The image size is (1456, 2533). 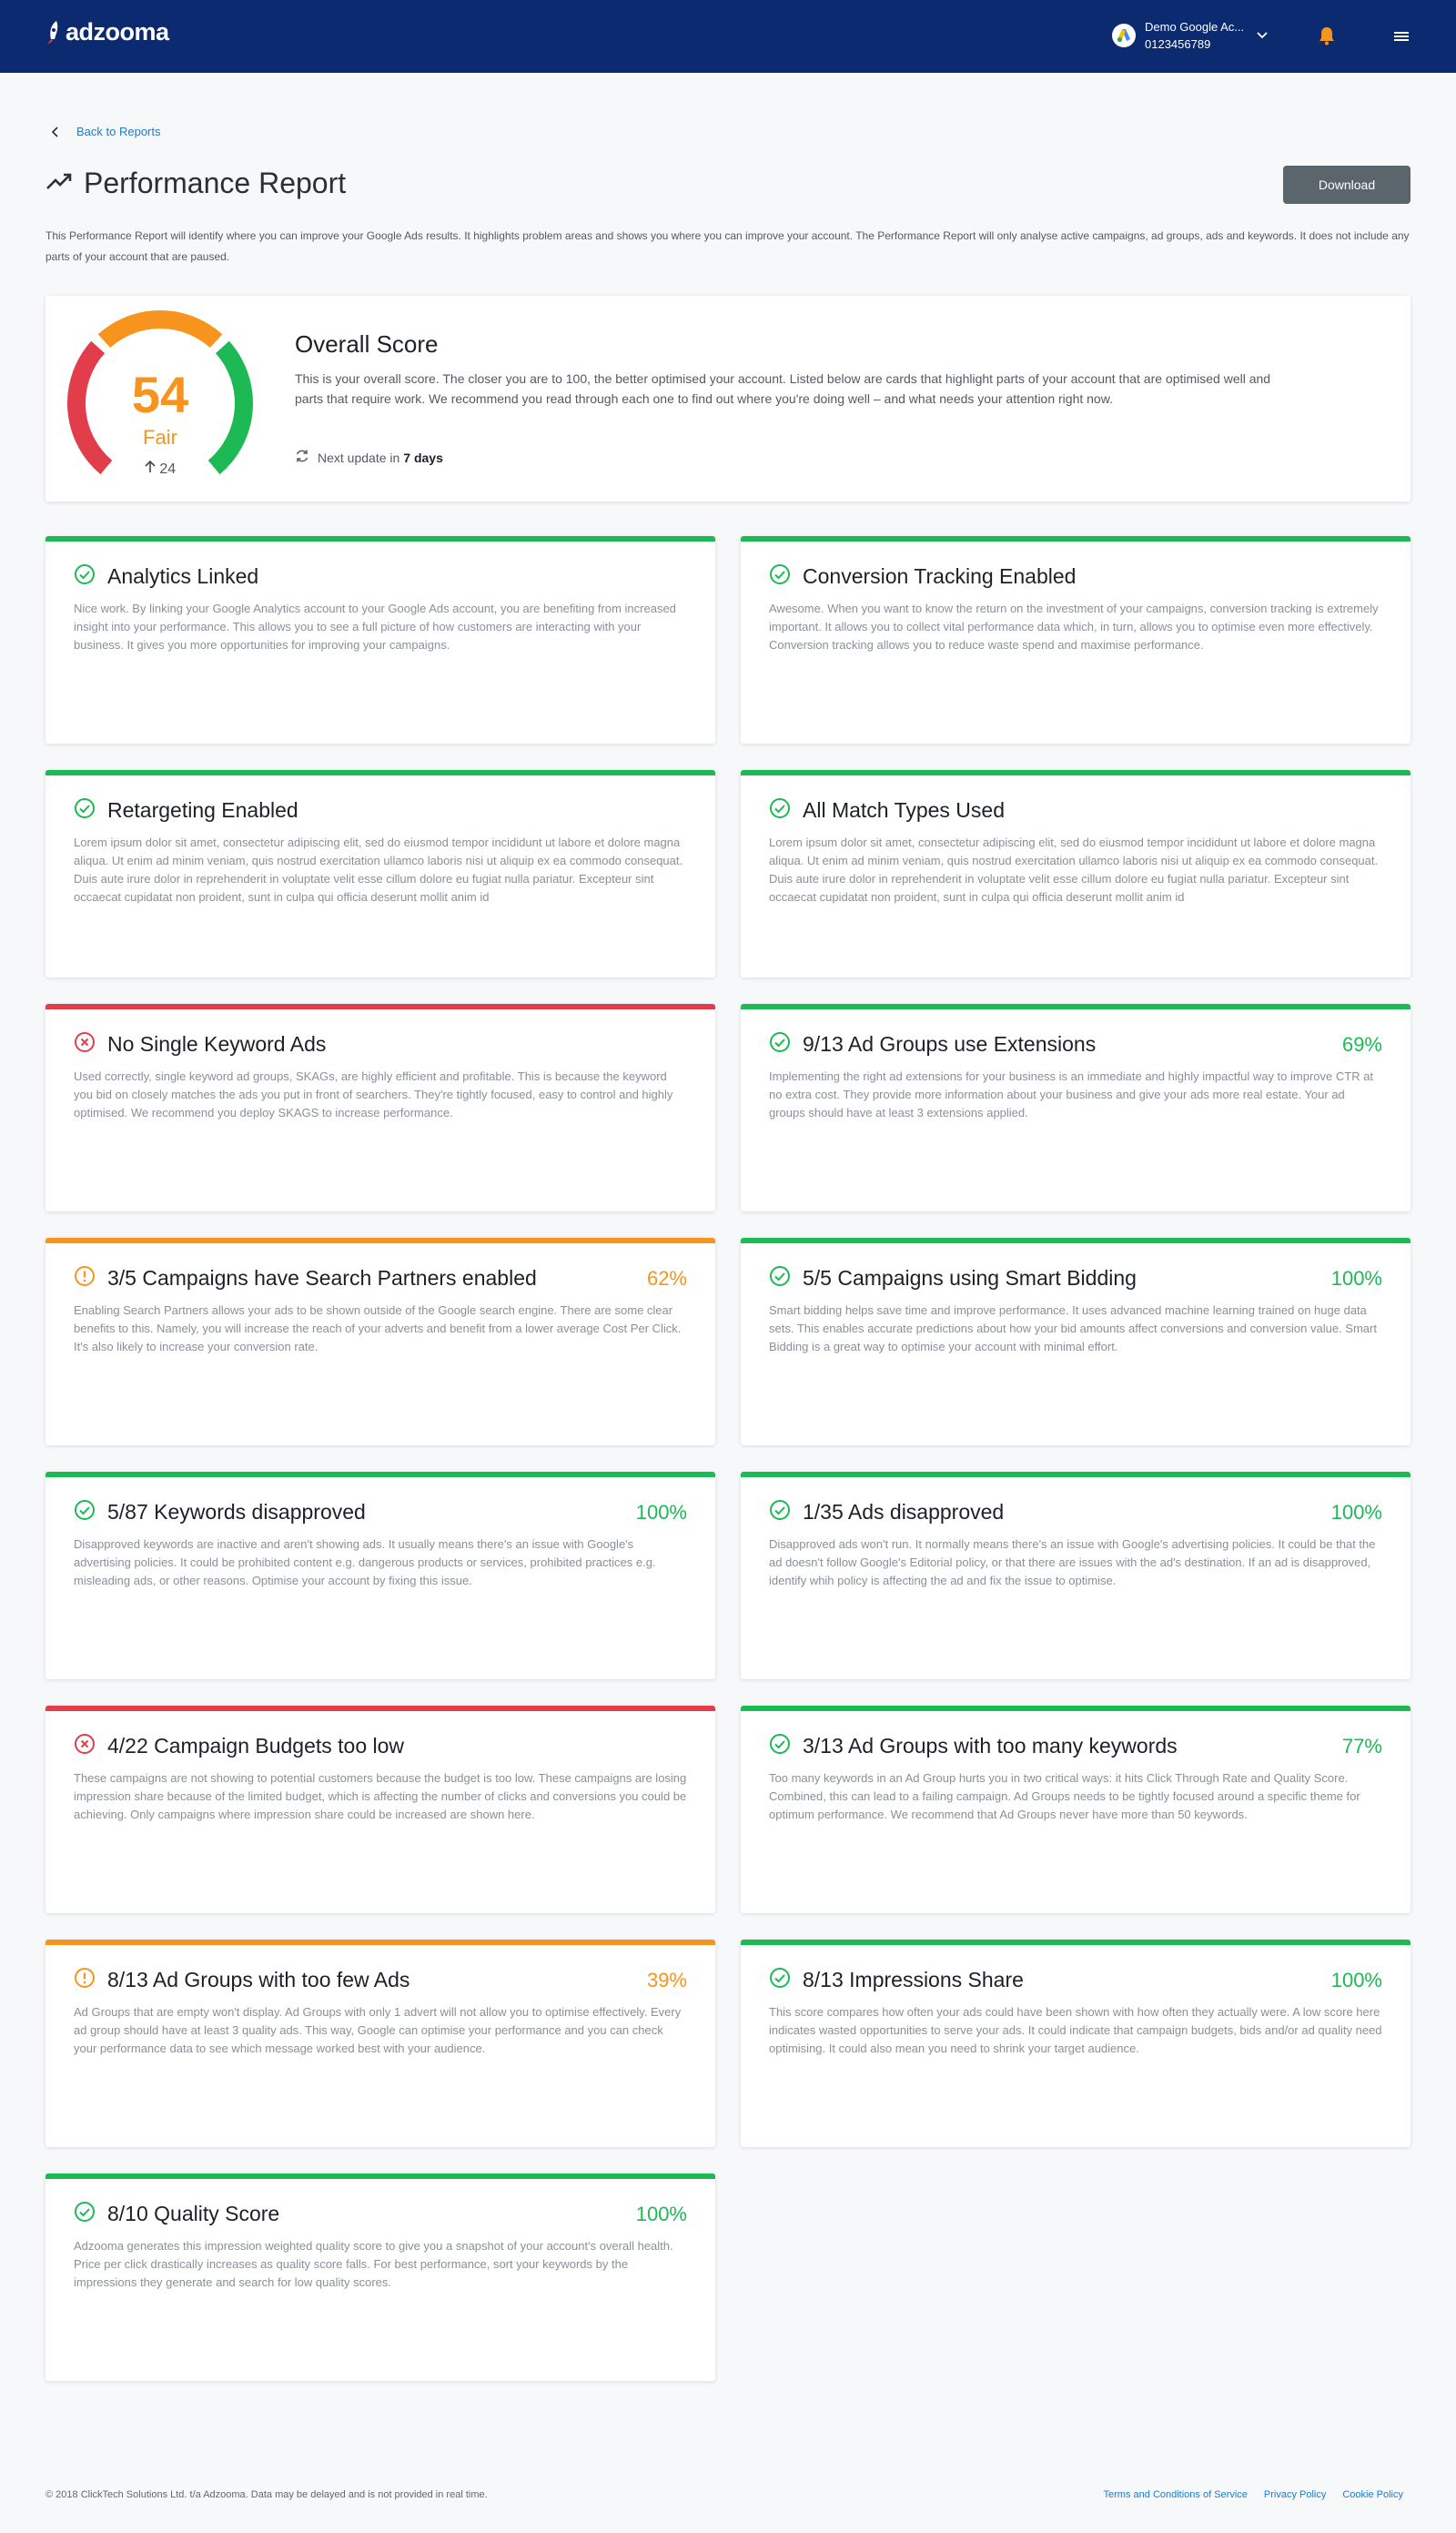 I want to click on card-percent: 69%, so click(x=1361, y=1044).